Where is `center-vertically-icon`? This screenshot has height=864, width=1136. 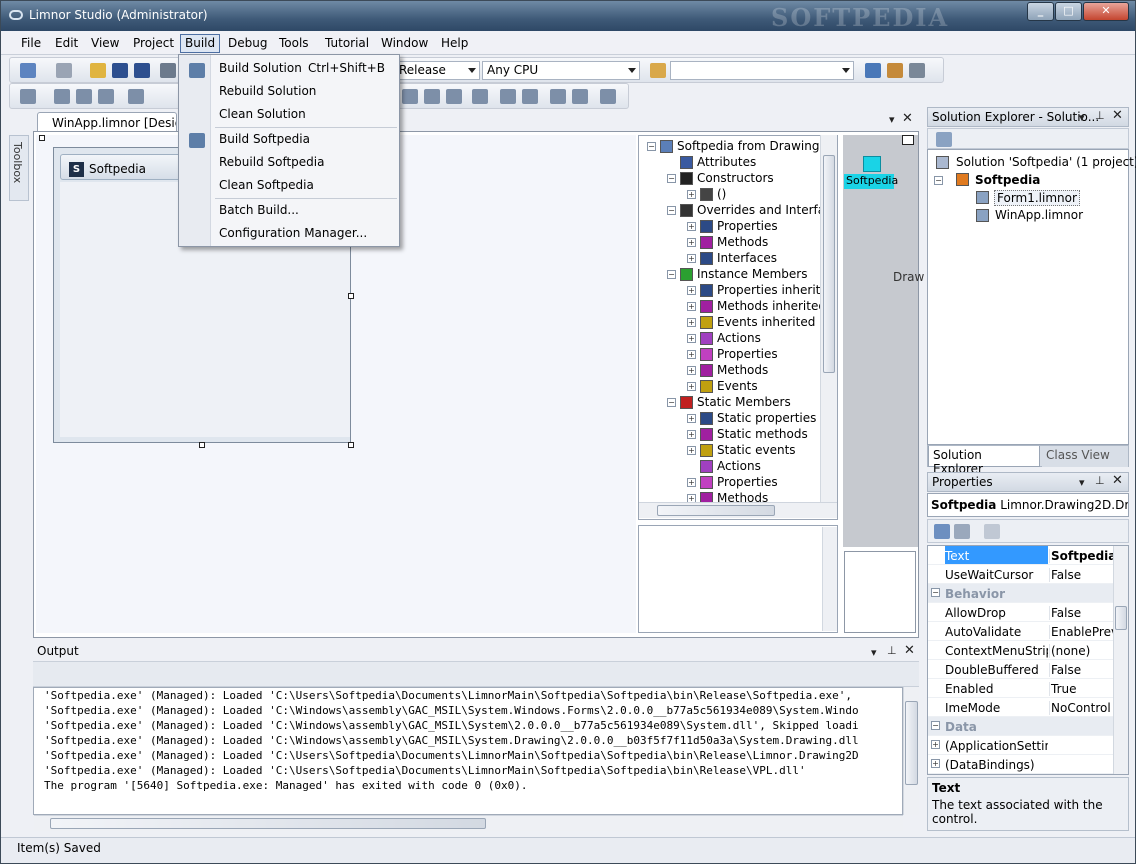 center-vertically-icon is located at coordinates (530, 96).